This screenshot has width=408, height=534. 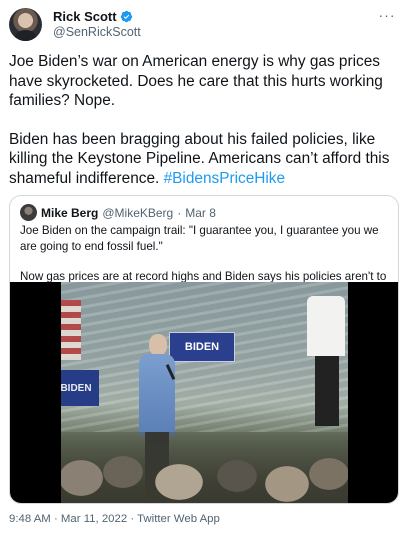 What do you see at coordinates (80, 388) in the screenshot?
I see `video-sign-left: BIDEN` at bounding box center [80, 388].